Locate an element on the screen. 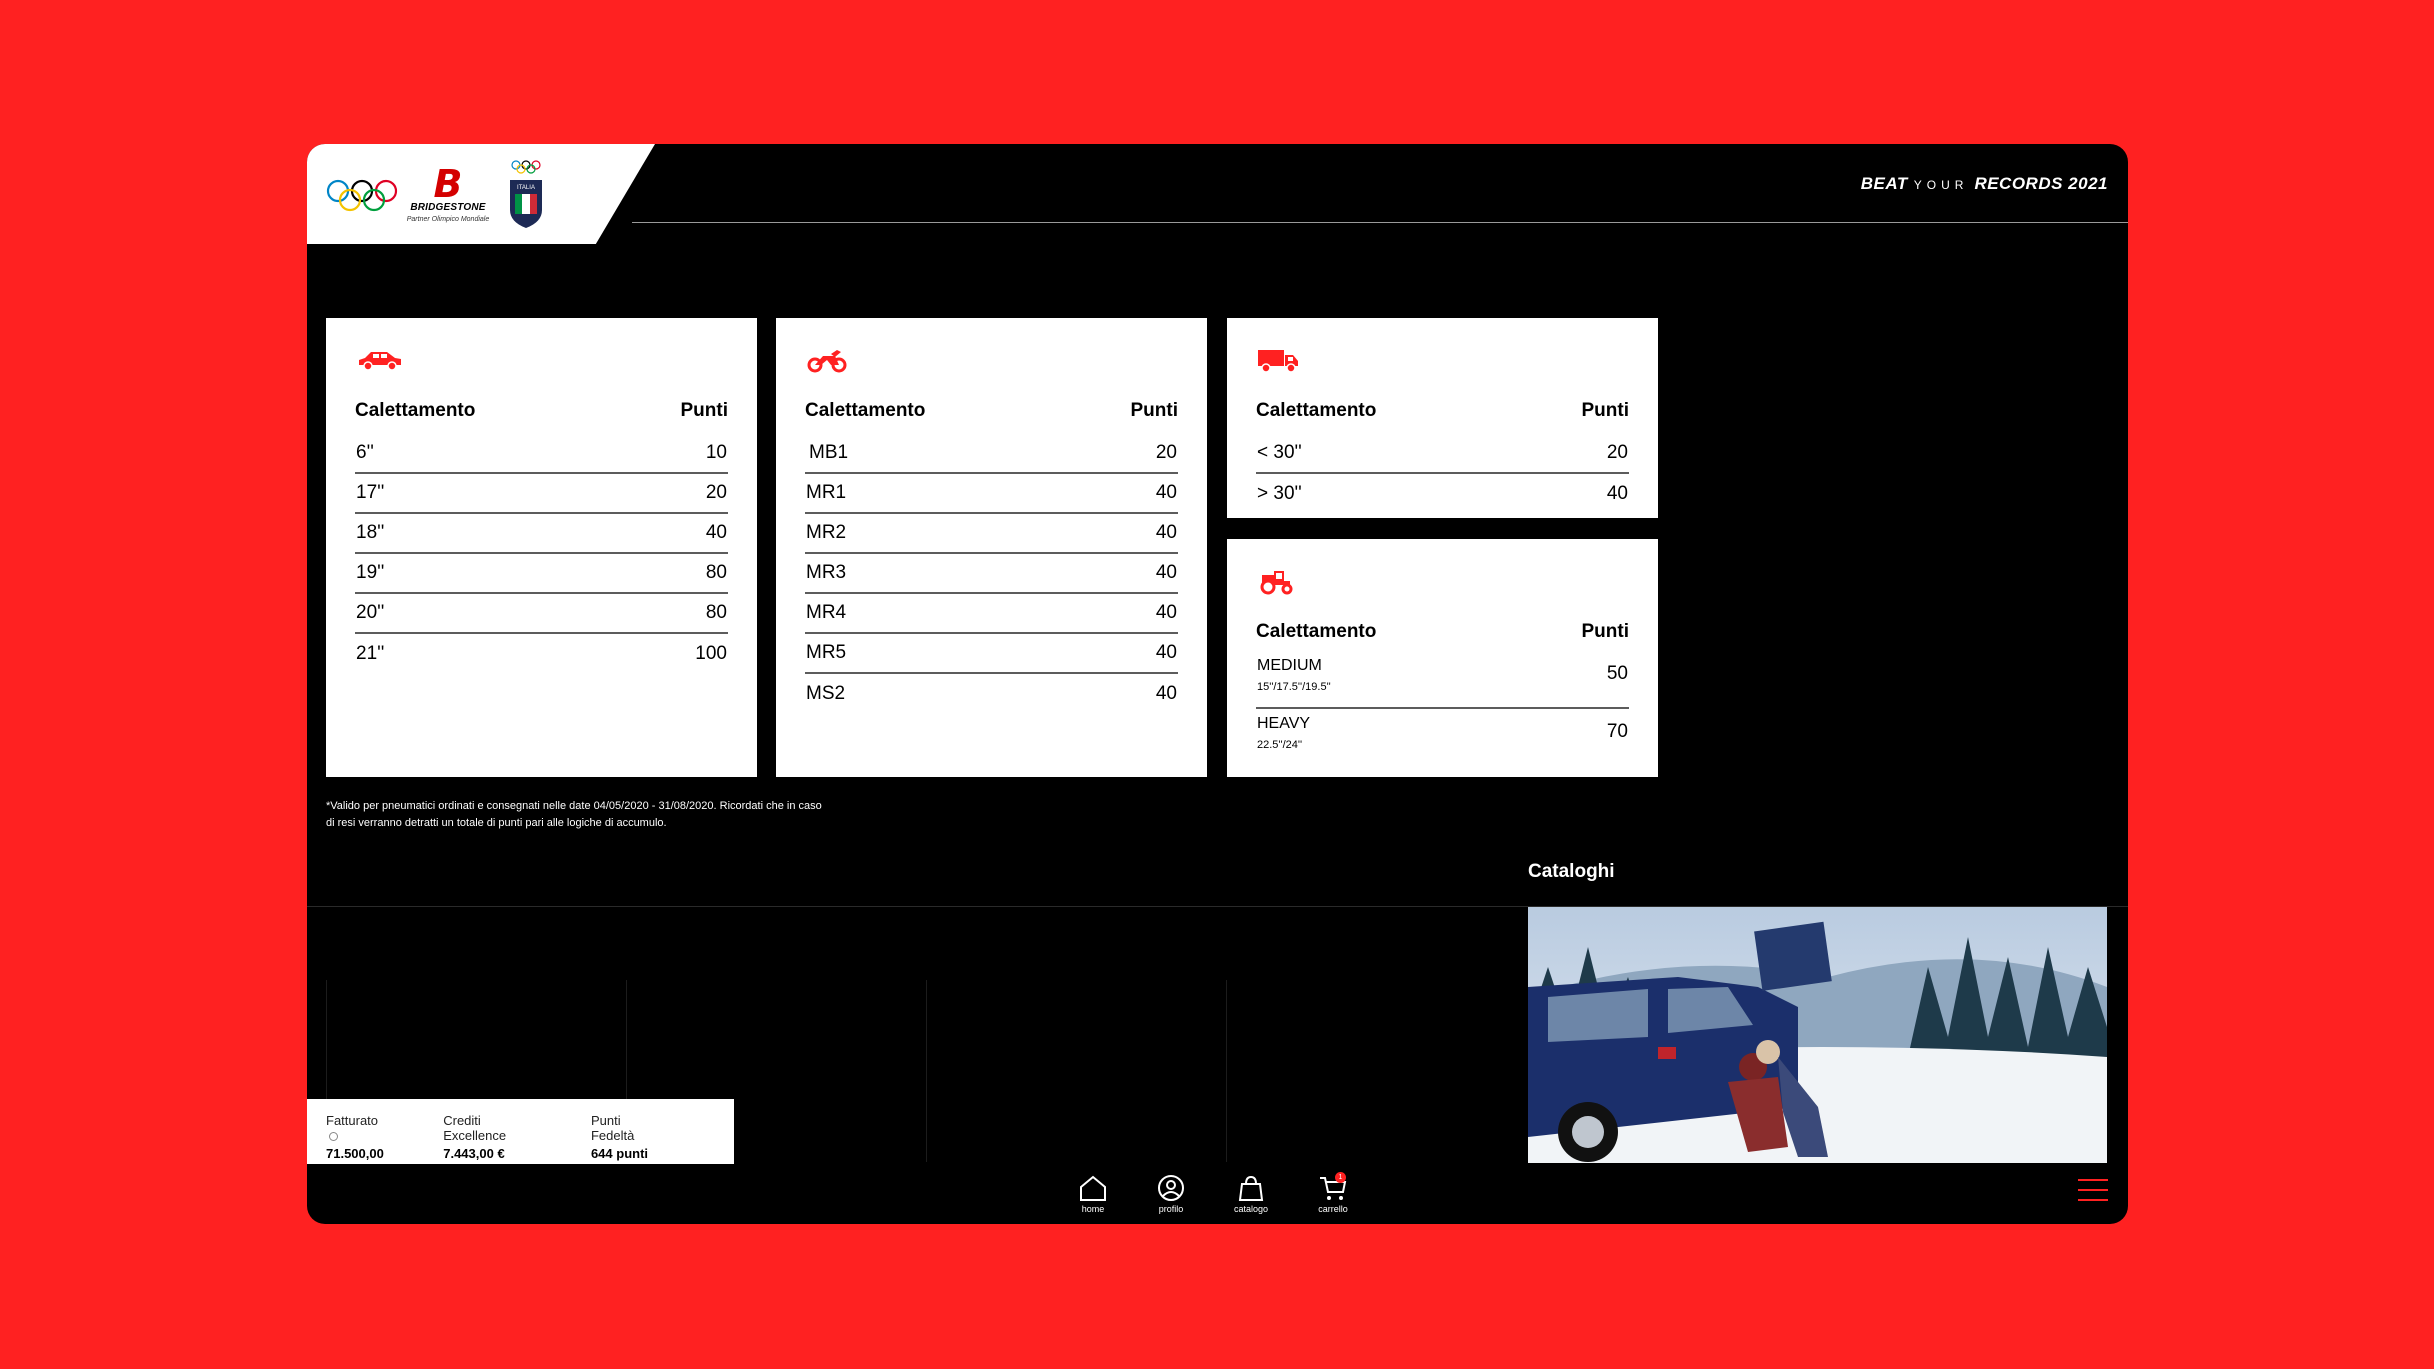 The height and width of the screenshot is (1369, 2434). table-row: 19'' 80 is located at coordinates (541, 574).